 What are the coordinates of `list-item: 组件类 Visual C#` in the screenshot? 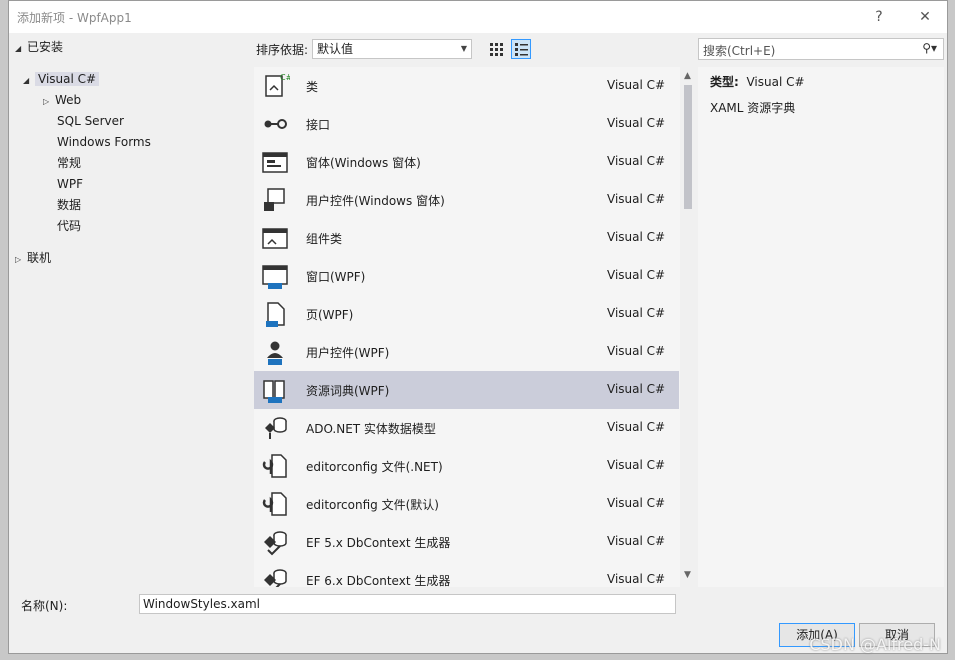 It's located at (466, 238).